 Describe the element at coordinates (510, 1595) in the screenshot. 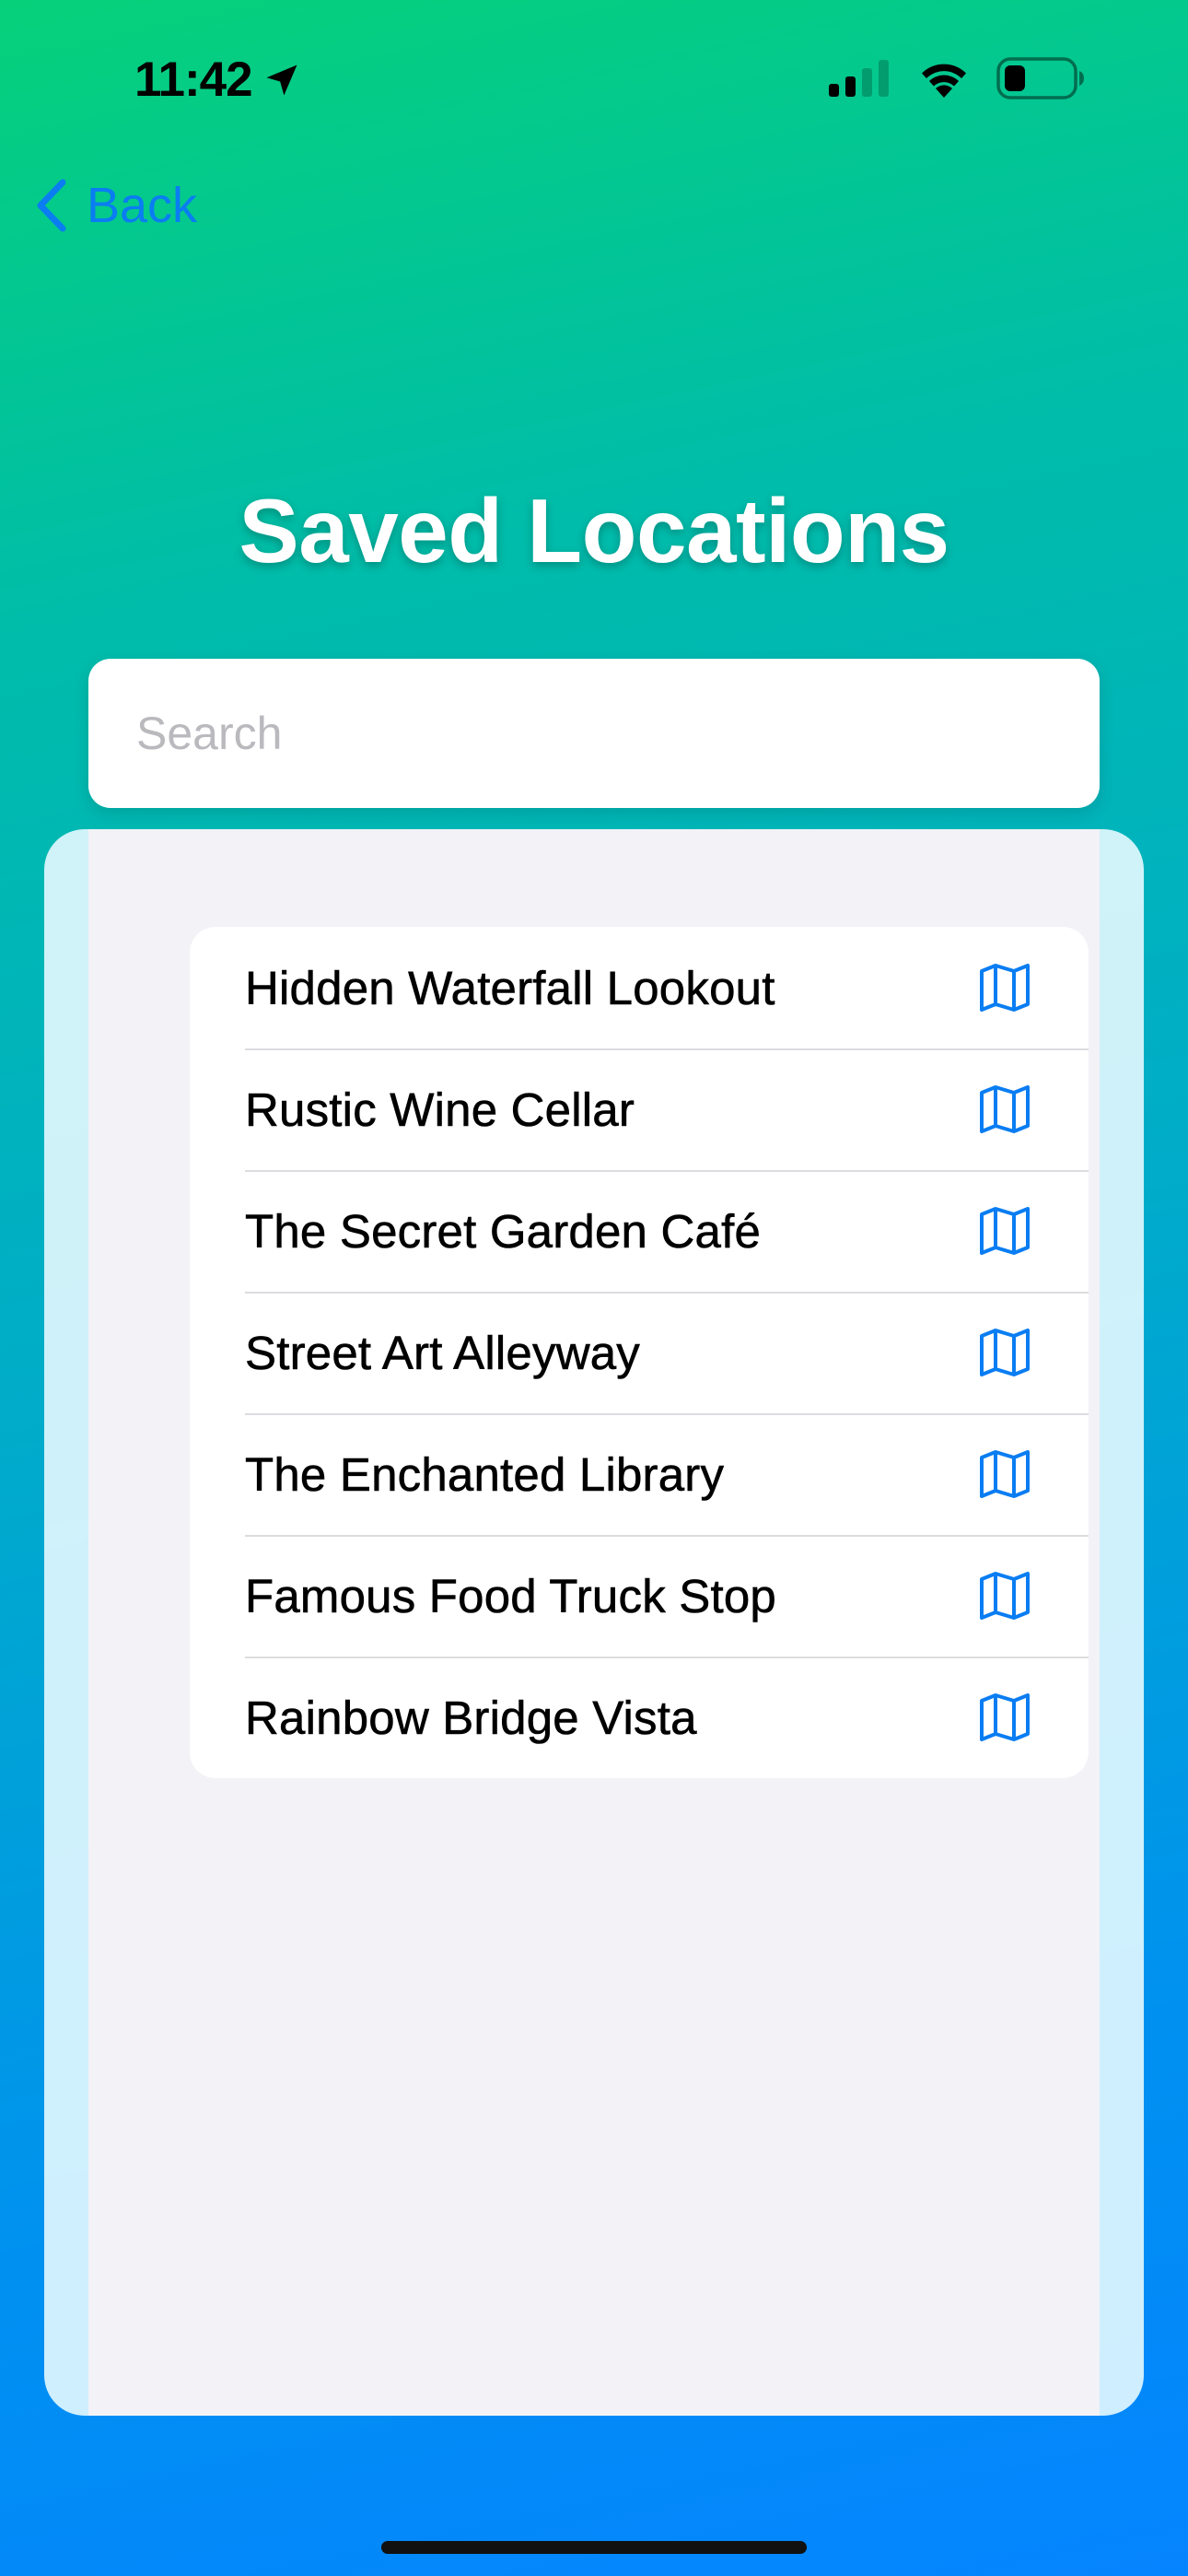

I see `location-name: Famous Food Truck Stop` at that location.